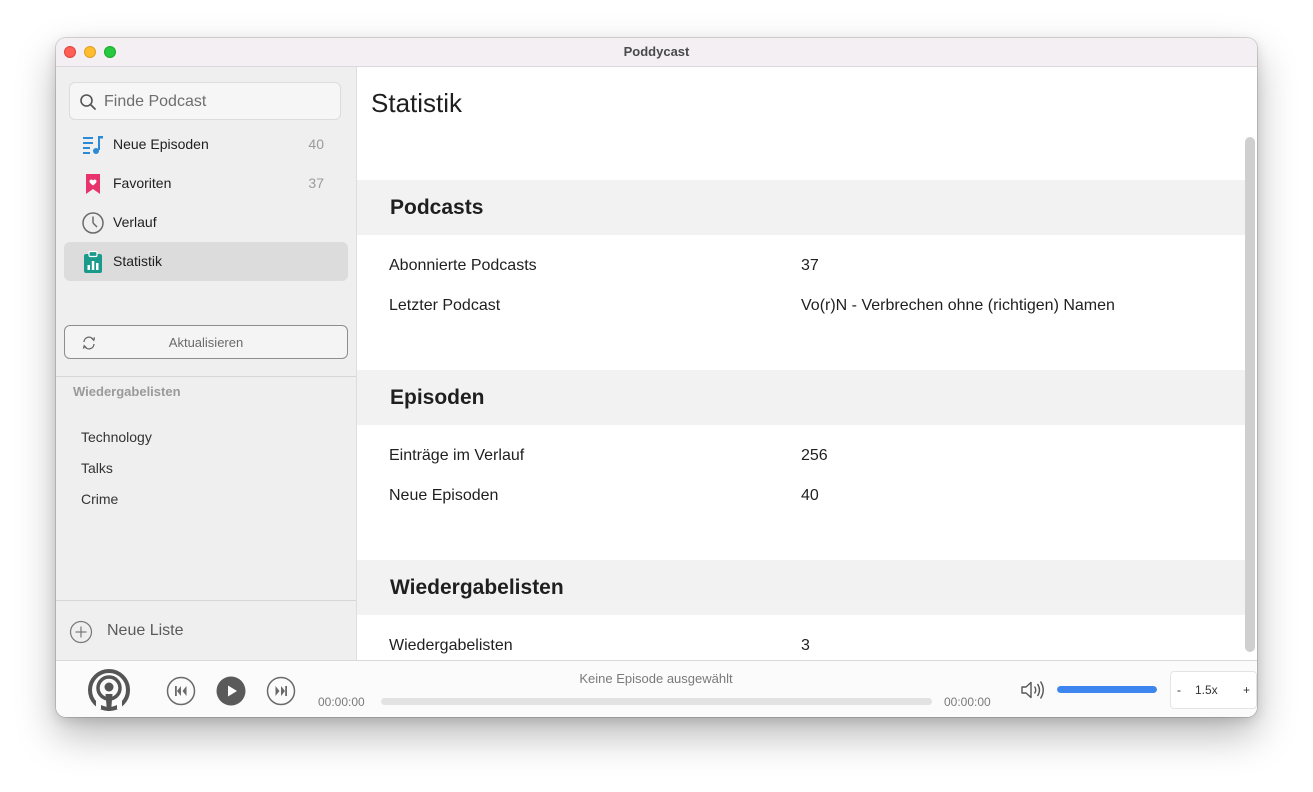 This screenshot has height=792, width=1313. What do you see at coordinates (805, 645) in the screenshot?
I see `stat-value: 3` at bounding box center [805, 645].